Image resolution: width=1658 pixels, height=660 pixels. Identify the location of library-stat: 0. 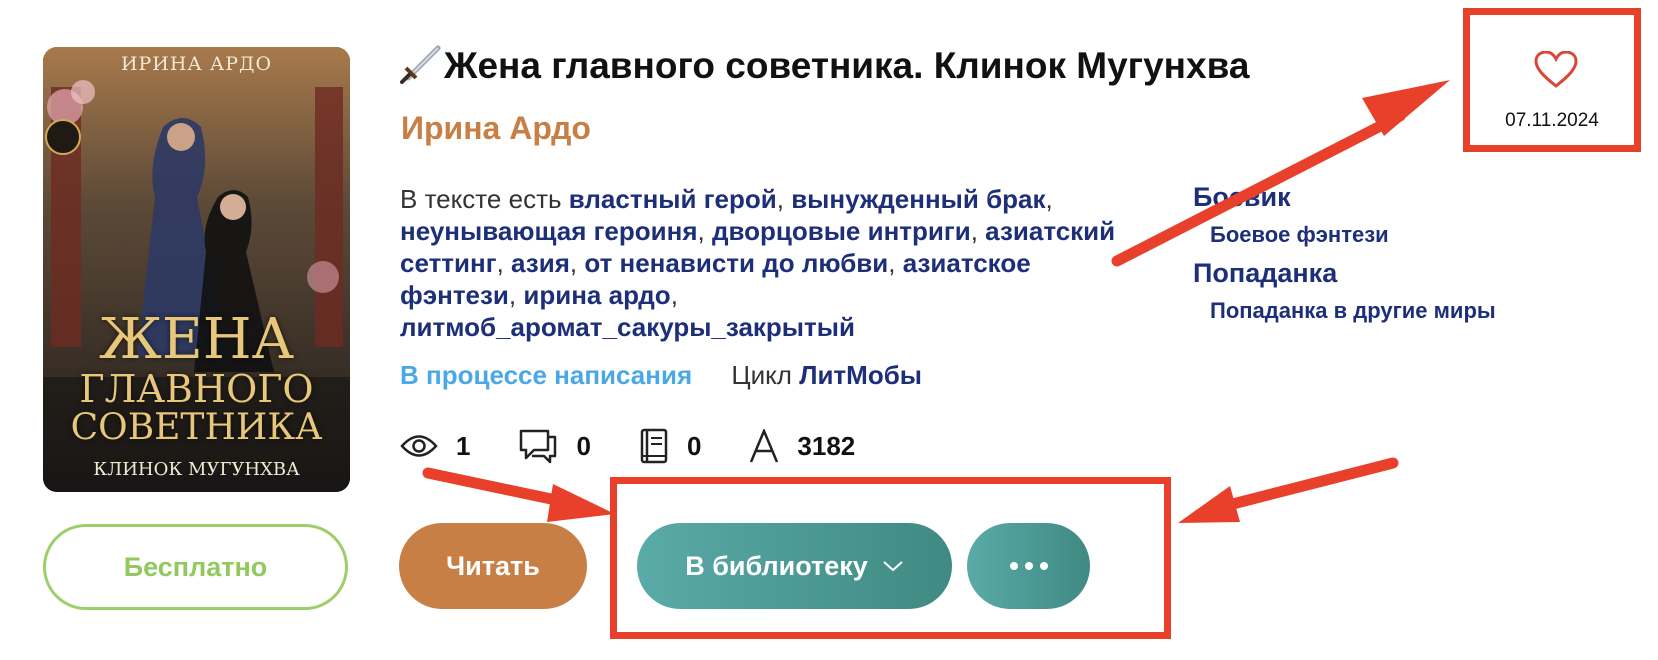
(670, 446).